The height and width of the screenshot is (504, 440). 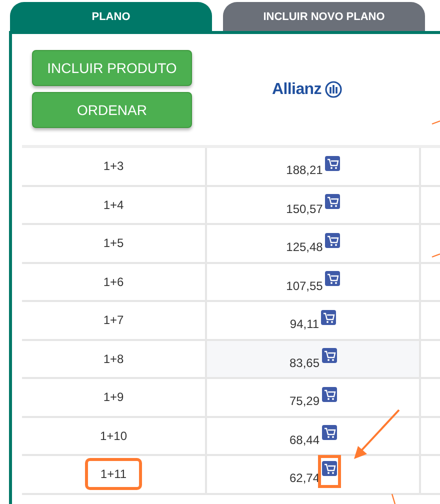 I want to click on price-text: 75,29, so click(x=304, y=401).